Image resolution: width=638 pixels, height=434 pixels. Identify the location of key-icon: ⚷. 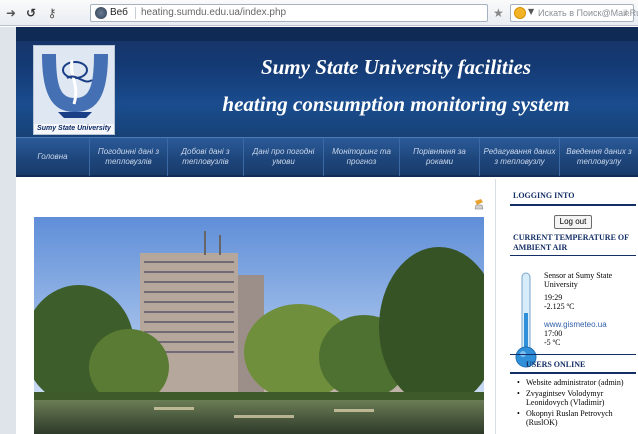
(52, 13).